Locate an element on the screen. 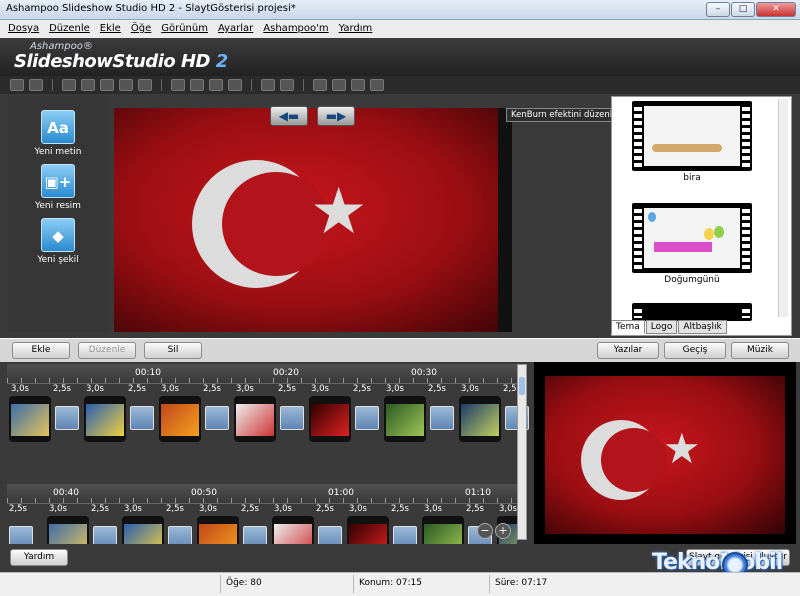 This screenshot has width=800, height=596. kenburn-button: KenBurn efektini düzenle is located at coordinates (564, 115).